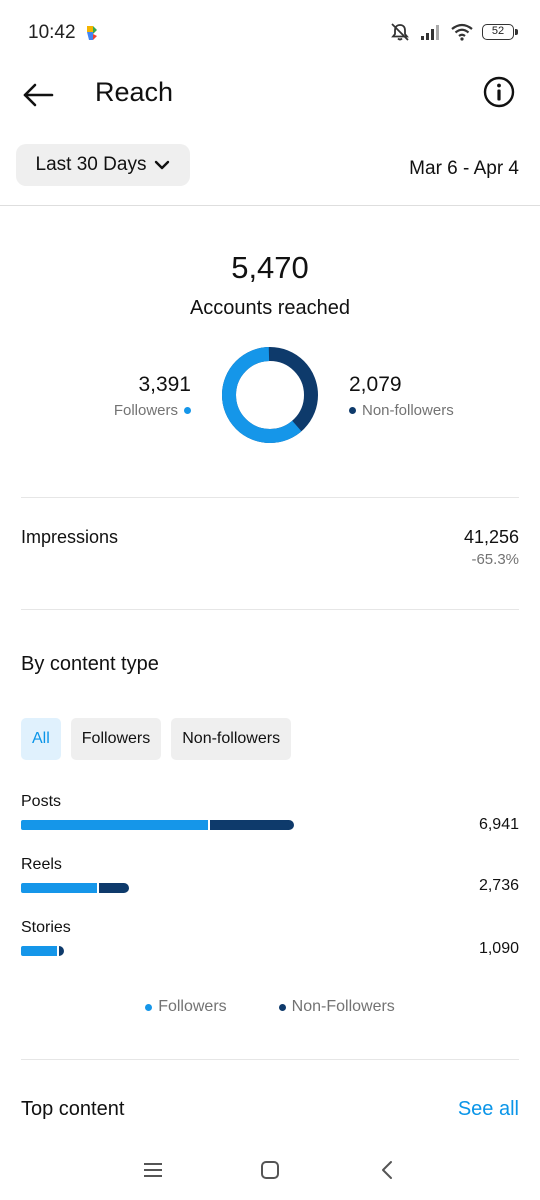 This screenshot has height=1200, width=540. I want to click on impressions-change: -65.3%, so click(495, 559).